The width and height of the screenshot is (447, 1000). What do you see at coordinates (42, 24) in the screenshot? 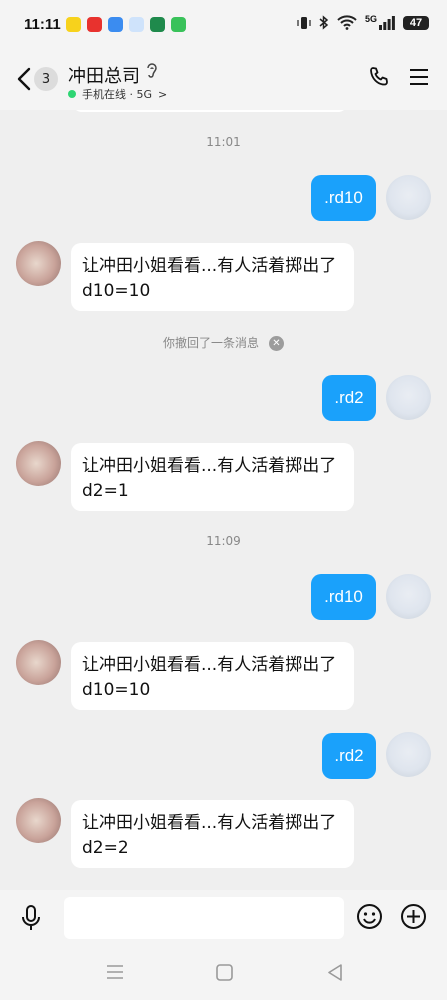
I see `status-time: 11:11` at bounding box center [42, 24].